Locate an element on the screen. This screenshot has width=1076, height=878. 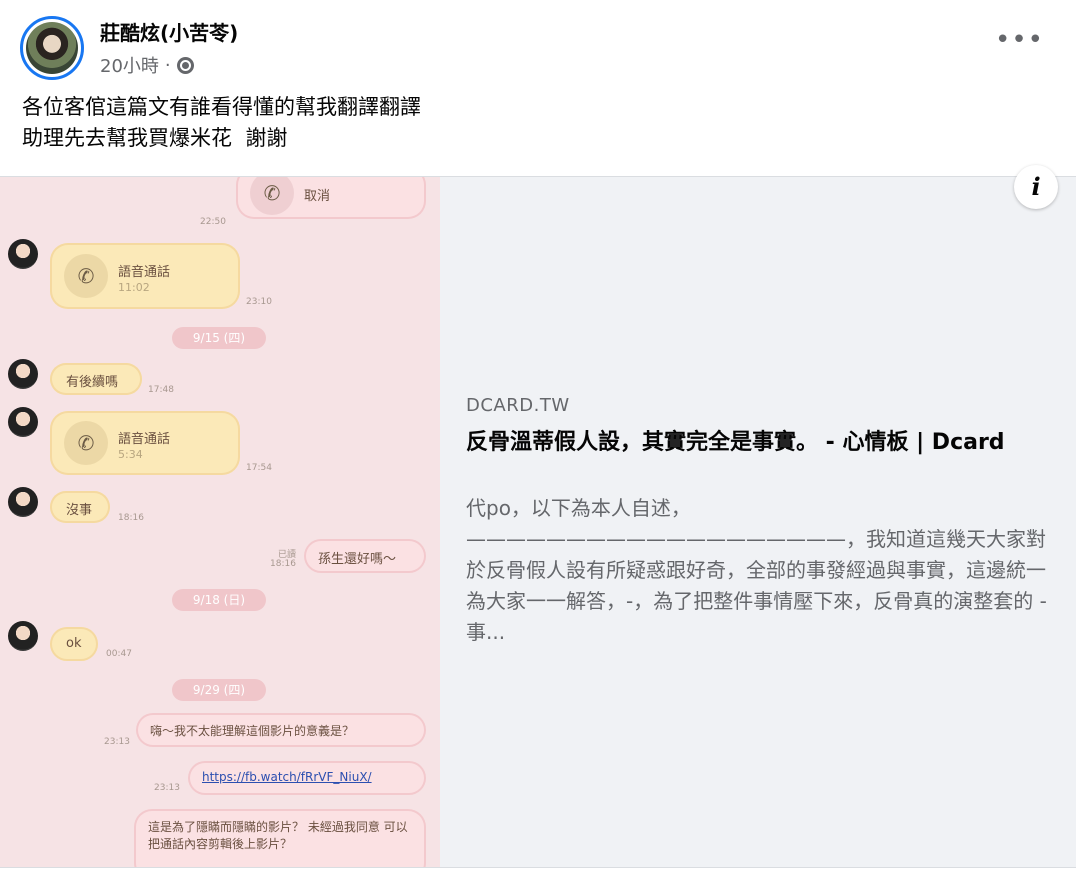
link-domain: DCARD.TW is located at coordinates (518, 405).